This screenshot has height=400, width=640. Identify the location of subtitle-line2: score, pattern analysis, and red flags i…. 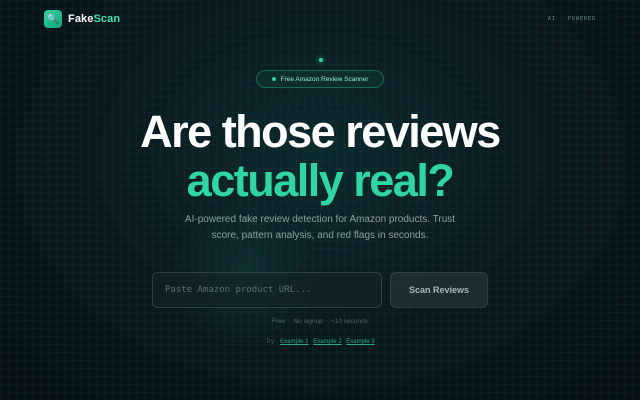
(320, 235).